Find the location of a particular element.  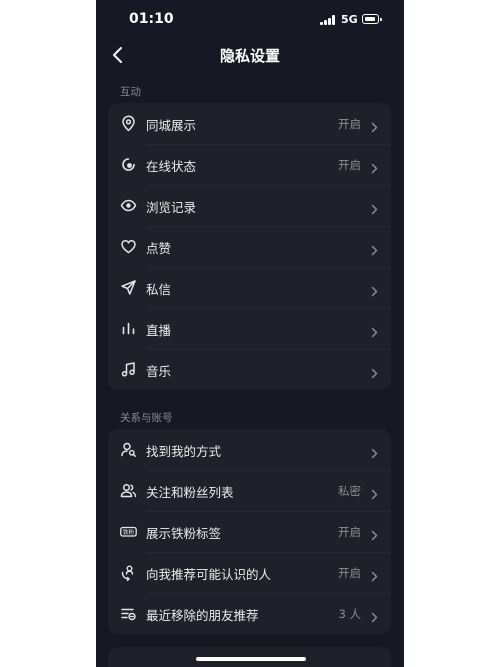

row-label: 音乐 is located at coordinates (159, 371).